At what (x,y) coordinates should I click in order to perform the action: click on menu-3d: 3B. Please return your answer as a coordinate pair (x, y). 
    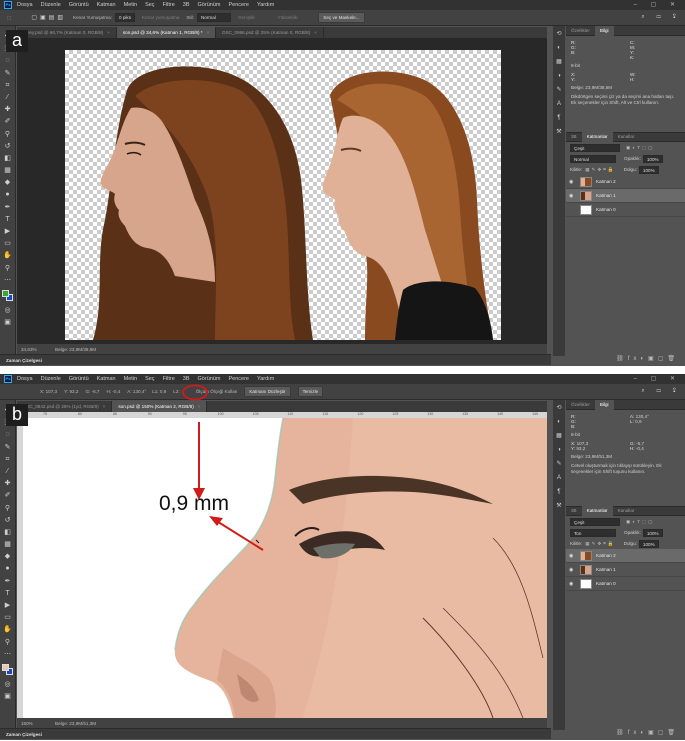
    Looking at the image, I should click on (186, 379).